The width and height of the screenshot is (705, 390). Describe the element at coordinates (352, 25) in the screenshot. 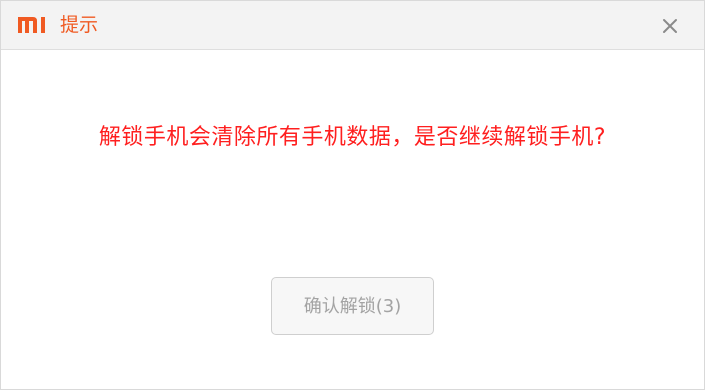

I see `dialog-titlebar: 提示` at that location.